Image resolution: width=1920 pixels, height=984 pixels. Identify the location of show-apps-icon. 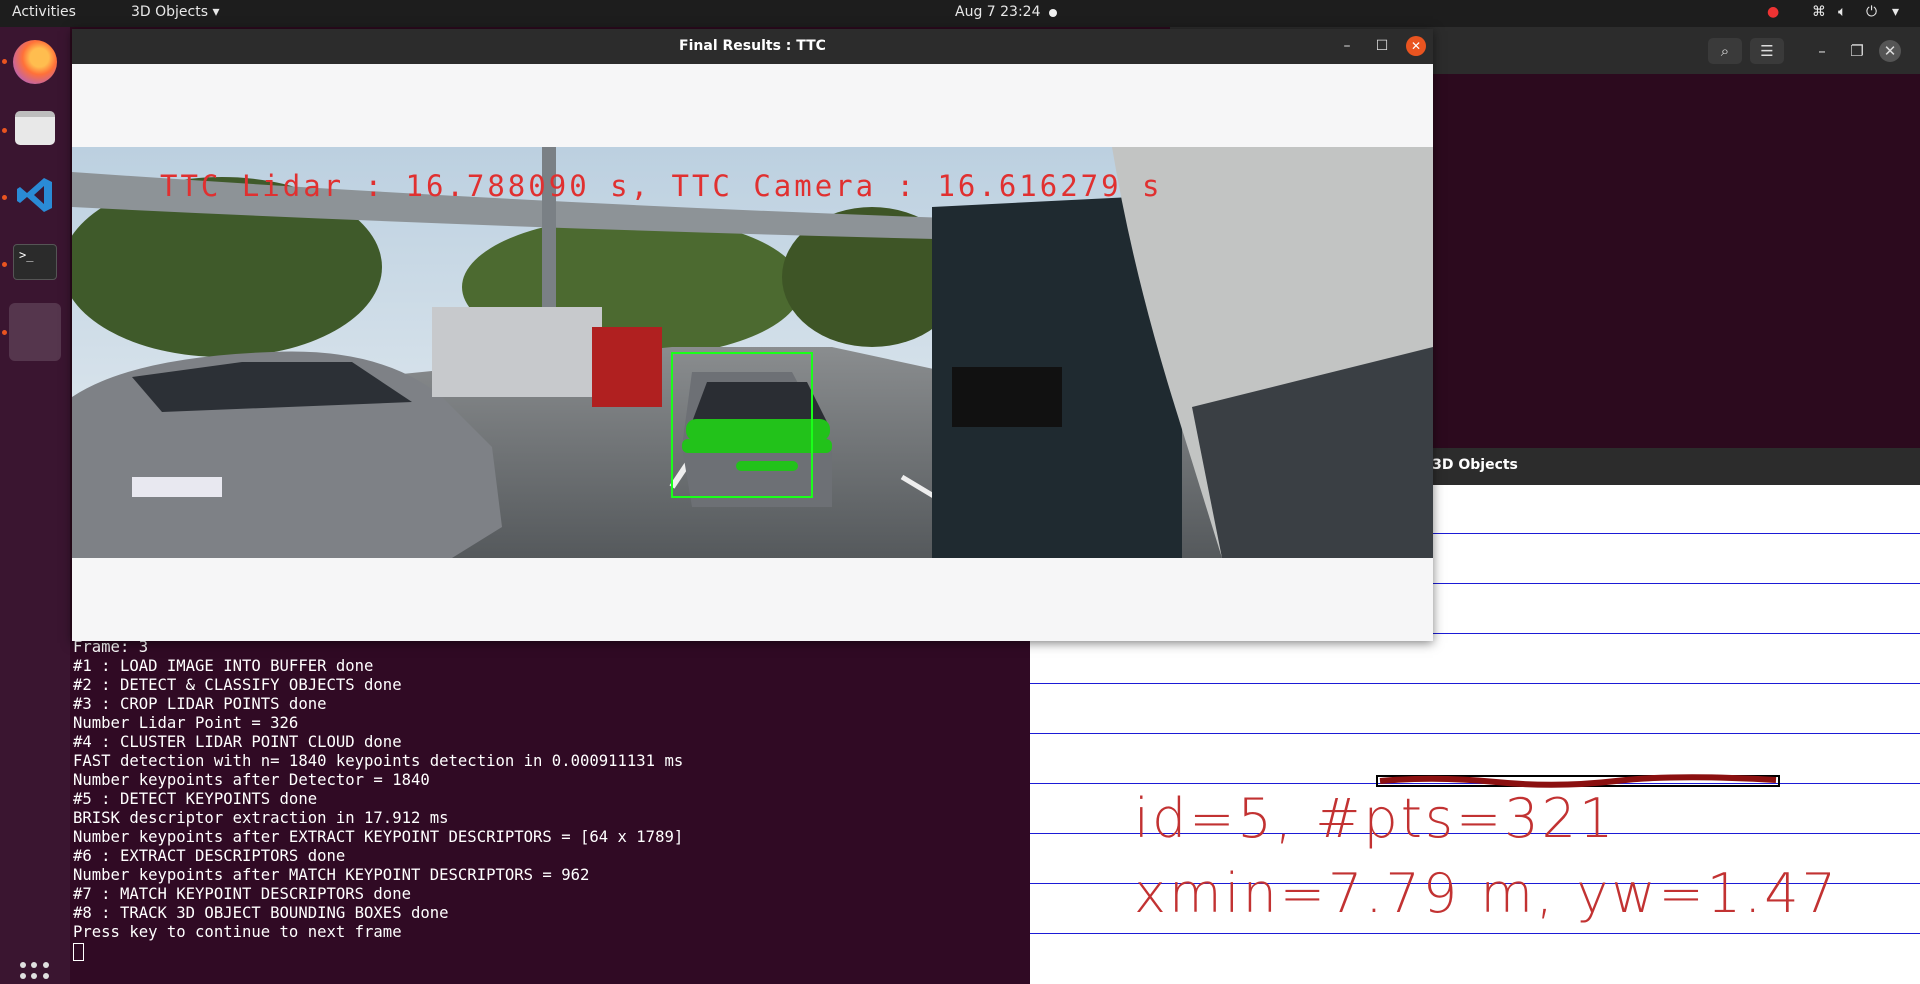
(35, 973).